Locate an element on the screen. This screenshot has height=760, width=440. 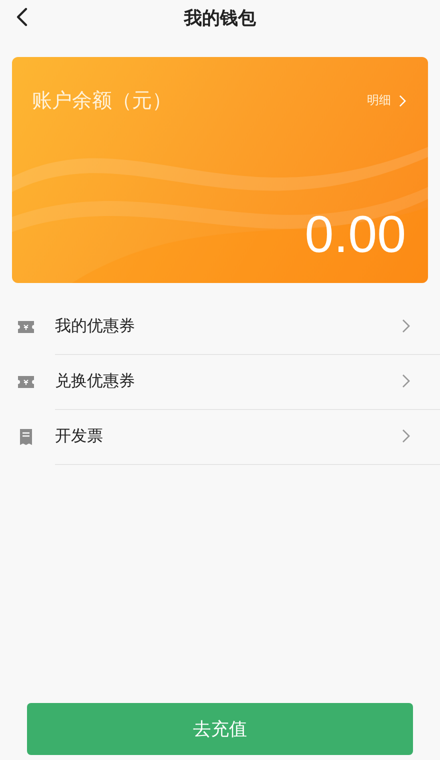
balance-amount: 0.00 is located at coordinates (355, 235).